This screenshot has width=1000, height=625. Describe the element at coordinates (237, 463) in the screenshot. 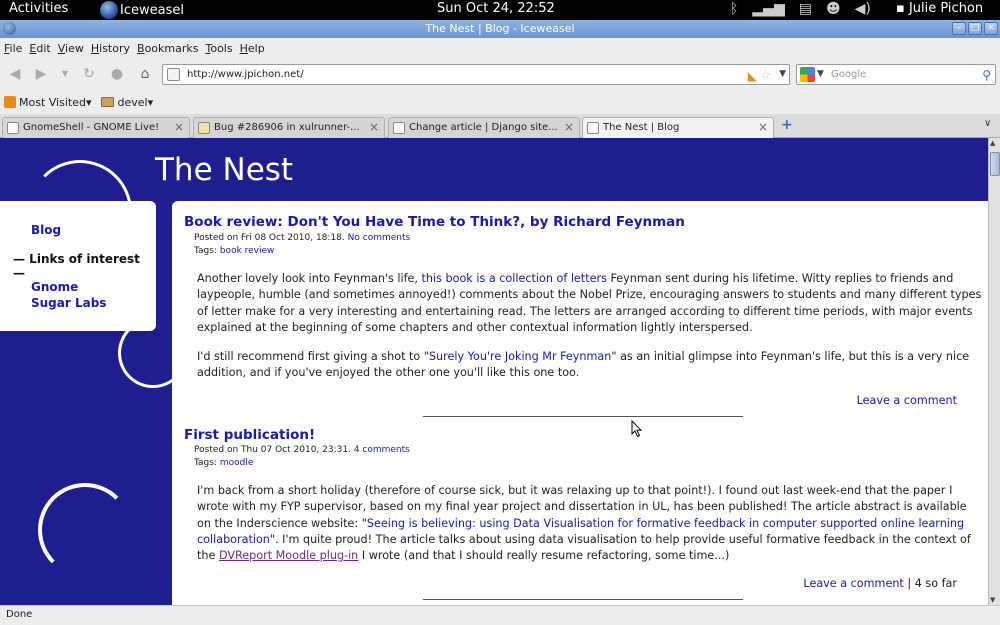

I see `tag-link: moodle` at that location.